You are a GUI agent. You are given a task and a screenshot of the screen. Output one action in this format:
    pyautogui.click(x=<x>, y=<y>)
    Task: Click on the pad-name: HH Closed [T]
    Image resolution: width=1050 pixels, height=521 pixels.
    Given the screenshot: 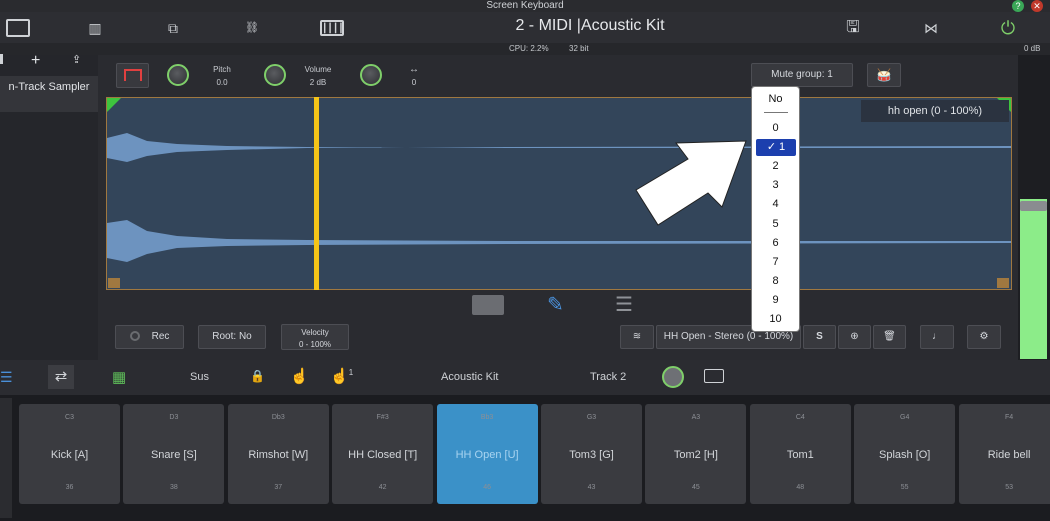 What is the action you would take?
    pyautogui.click(x=383, y=455)
    